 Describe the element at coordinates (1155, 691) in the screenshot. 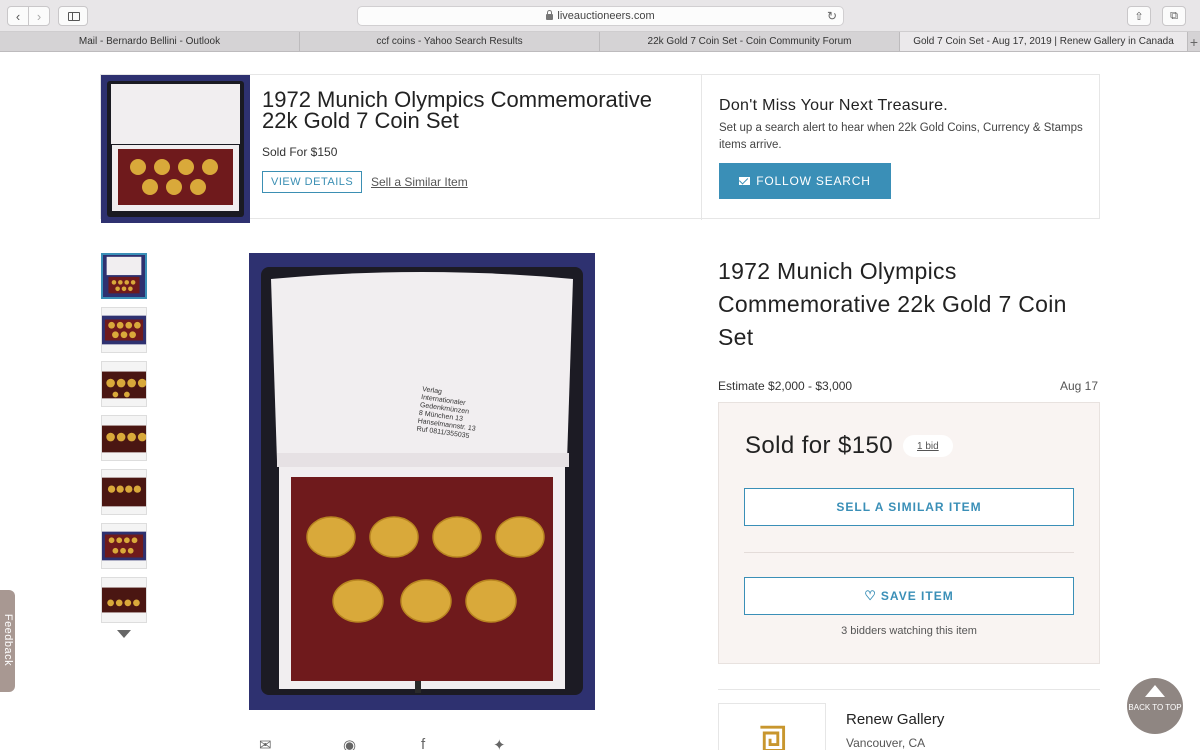

I see `up-arrow-icon` at that location.